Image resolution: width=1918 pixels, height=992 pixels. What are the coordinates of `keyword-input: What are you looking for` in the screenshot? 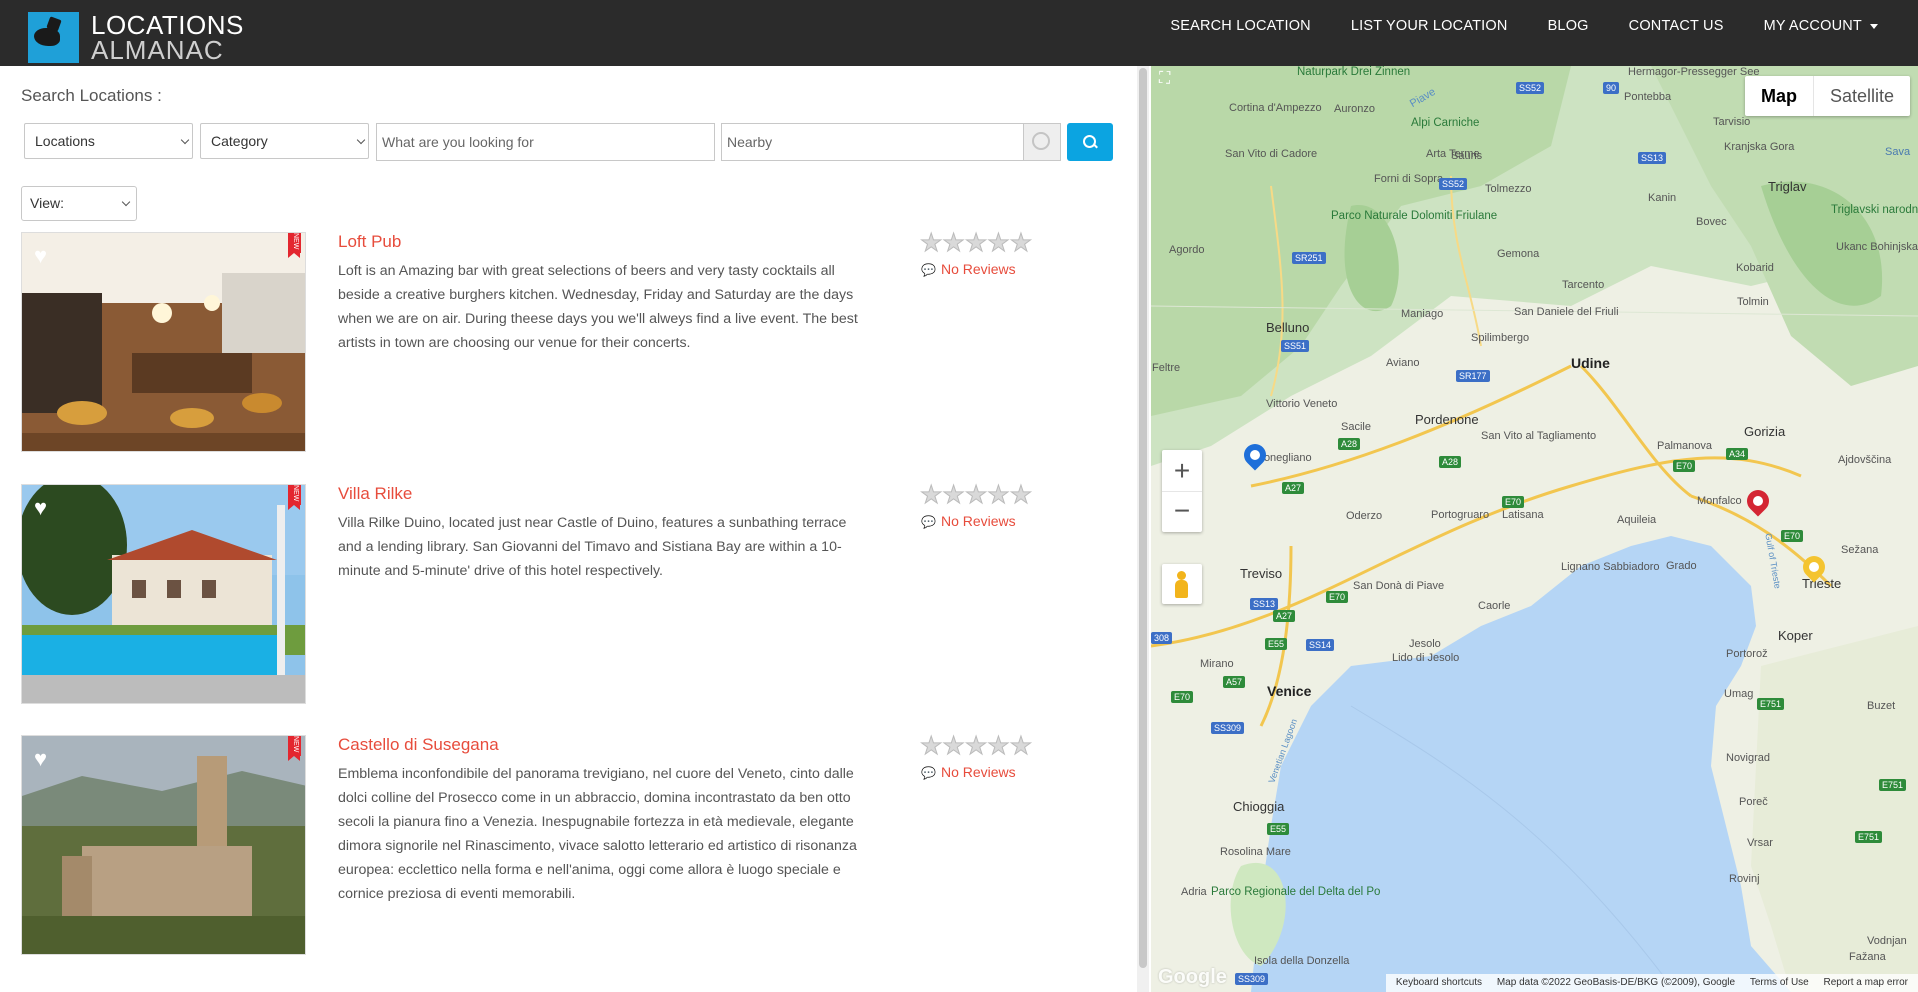 It's located at (545, 142).